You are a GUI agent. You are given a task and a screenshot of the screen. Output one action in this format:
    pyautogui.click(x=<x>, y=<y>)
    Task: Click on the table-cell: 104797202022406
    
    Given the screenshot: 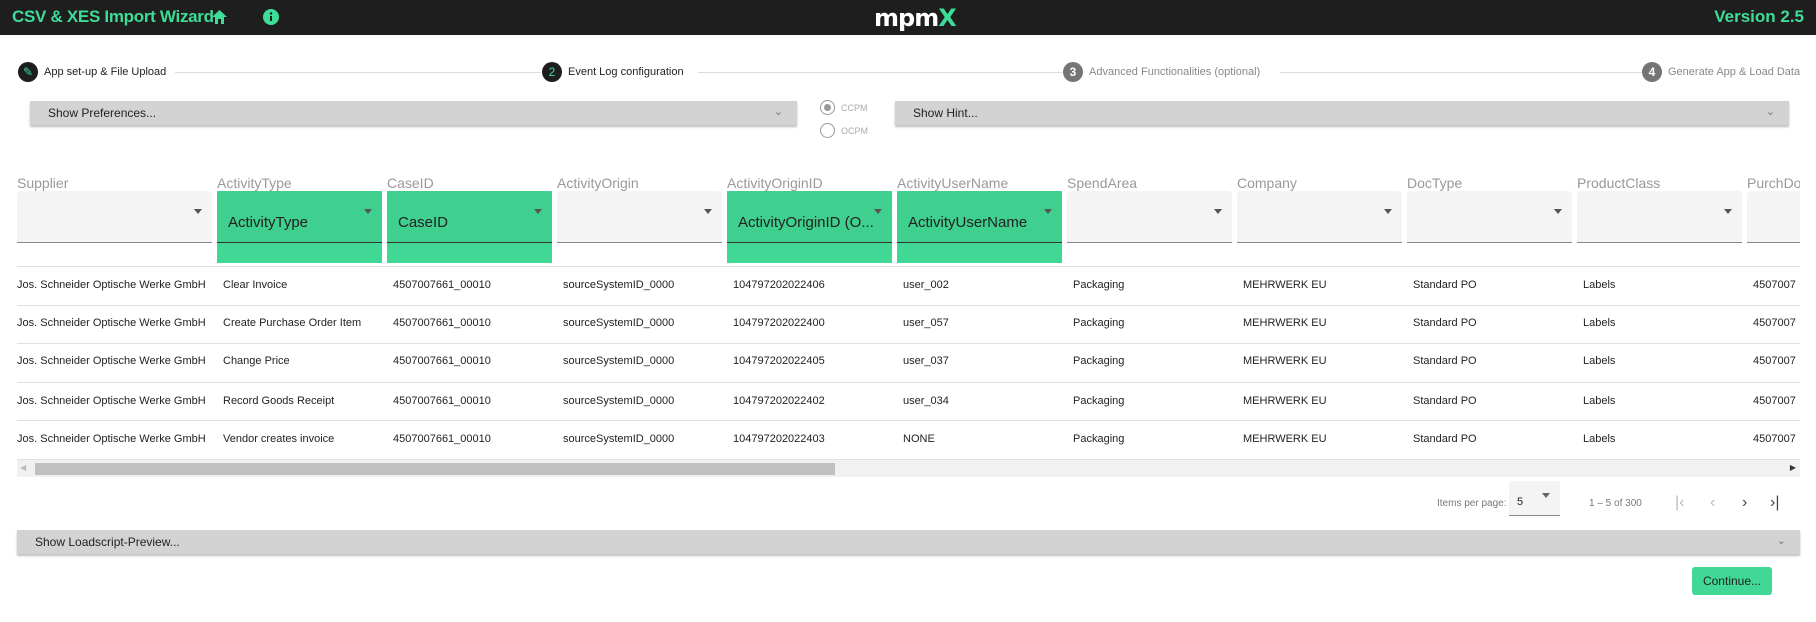 What is the action you would take?
    pyautogui.click(x=779, y=285)
    